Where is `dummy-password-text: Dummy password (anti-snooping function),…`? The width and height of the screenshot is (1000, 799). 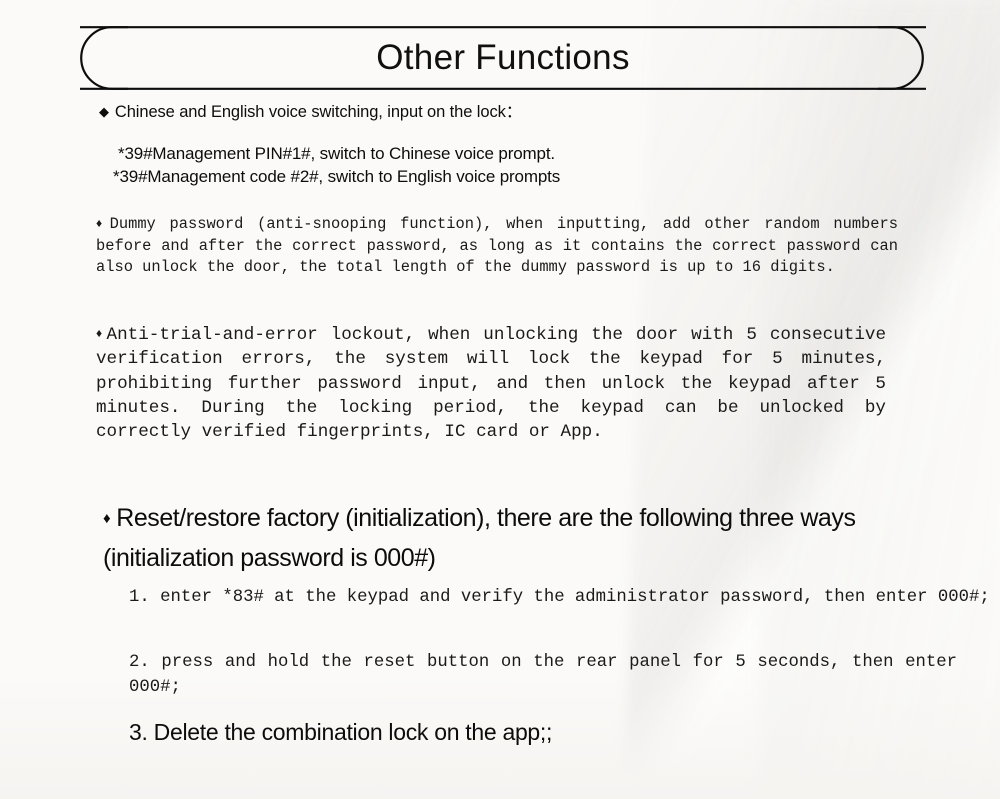
dummy-password-text: Dummy password (anti-snooping function),… is located at coordinates (497, 245).